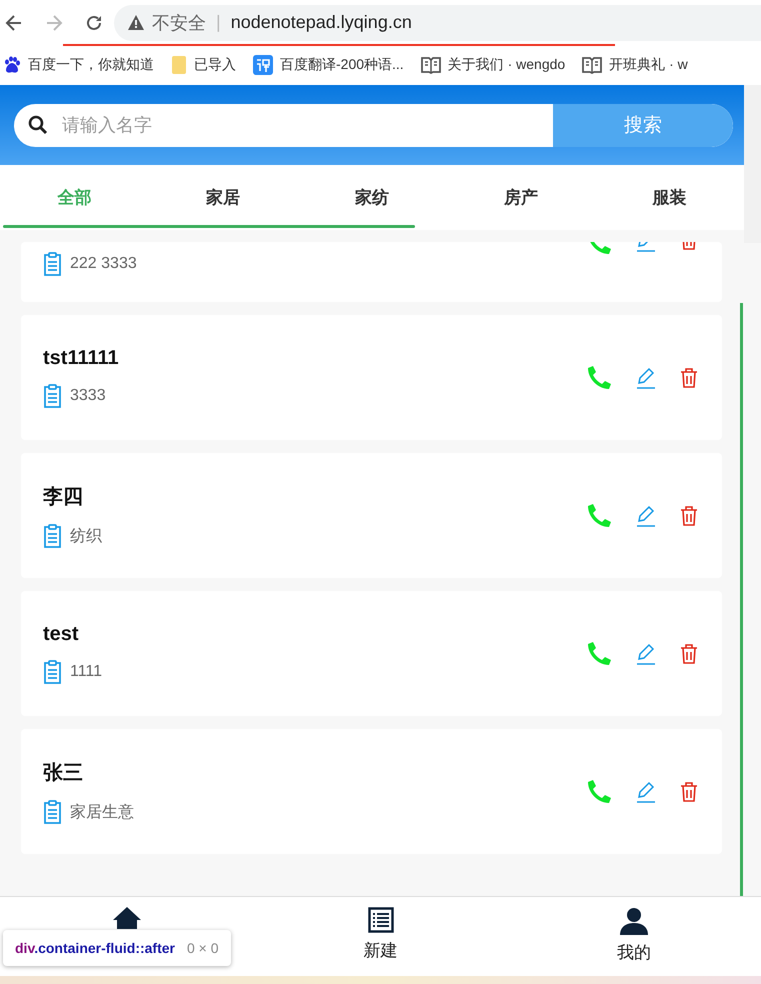 The image size is (761, 984). Describe the element at coordinates (14, 22) in the screenshot. I see `back-icon` at that location.